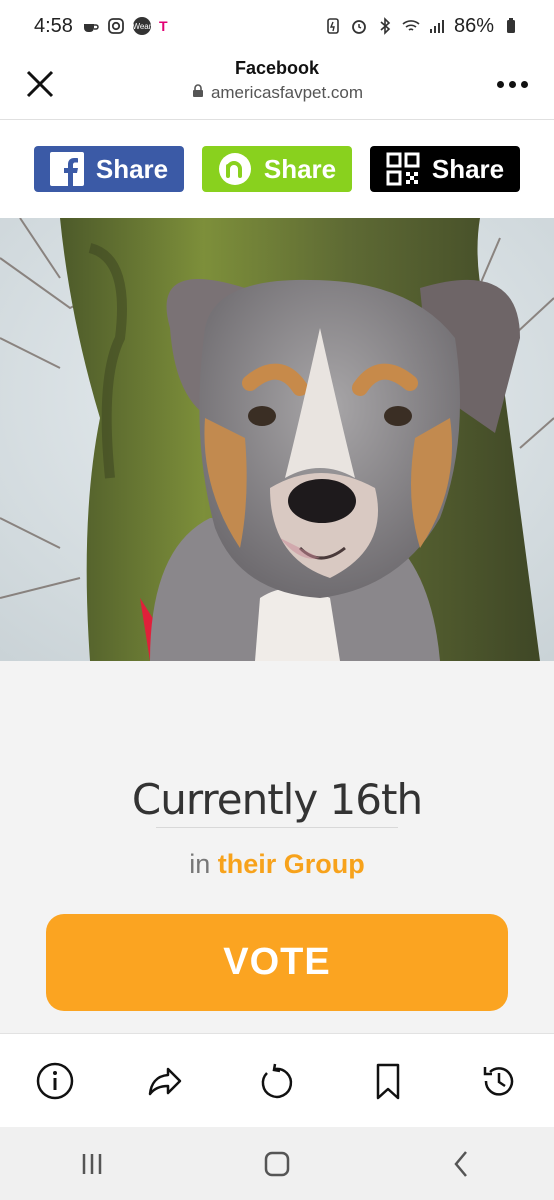 The width and height of the screenshot is (554, 1200). Describe the element at coordinates (66, 169) in the screenshot. I see `facebook-icon` at that location.